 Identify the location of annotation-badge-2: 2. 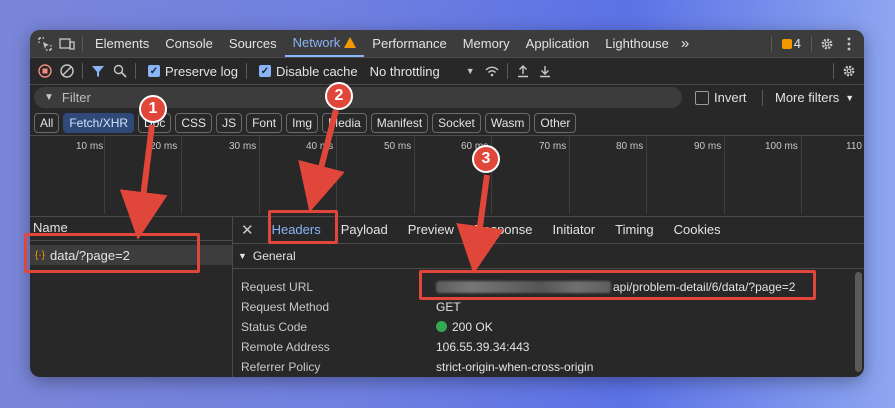
(339, 96).